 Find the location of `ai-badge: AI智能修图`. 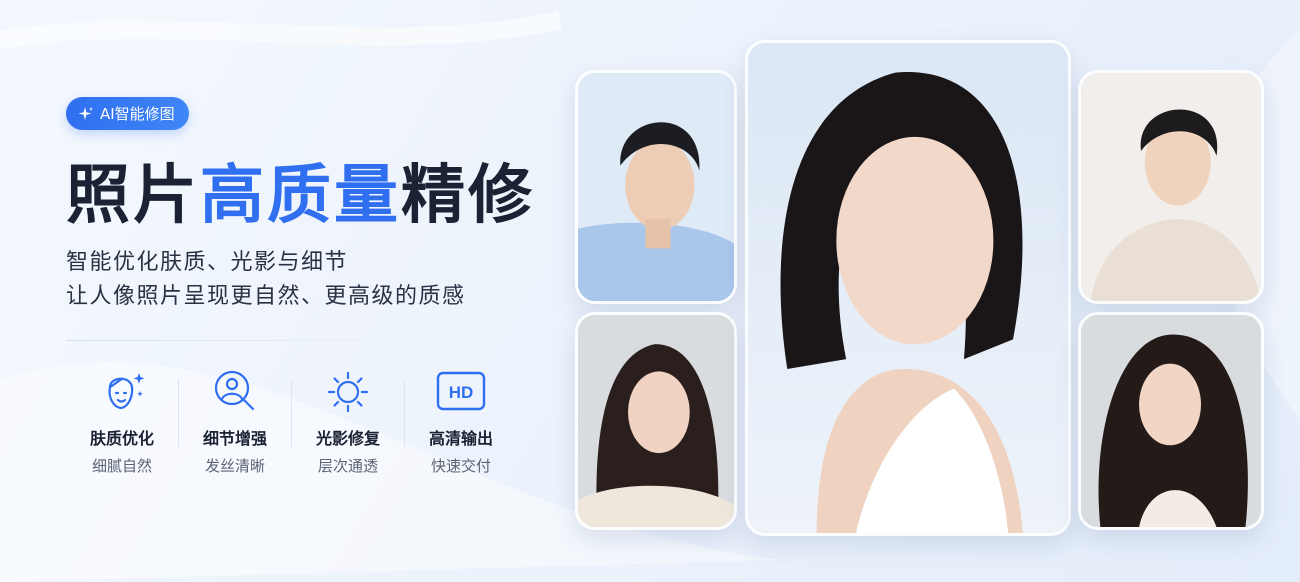

ai-badge: AI智能修图 is located at coordinates (127, 113).